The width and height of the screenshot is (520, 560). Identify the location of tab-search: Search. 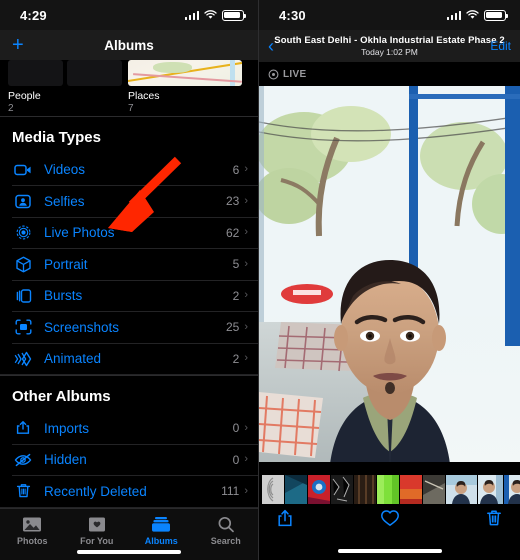
(226, 531).